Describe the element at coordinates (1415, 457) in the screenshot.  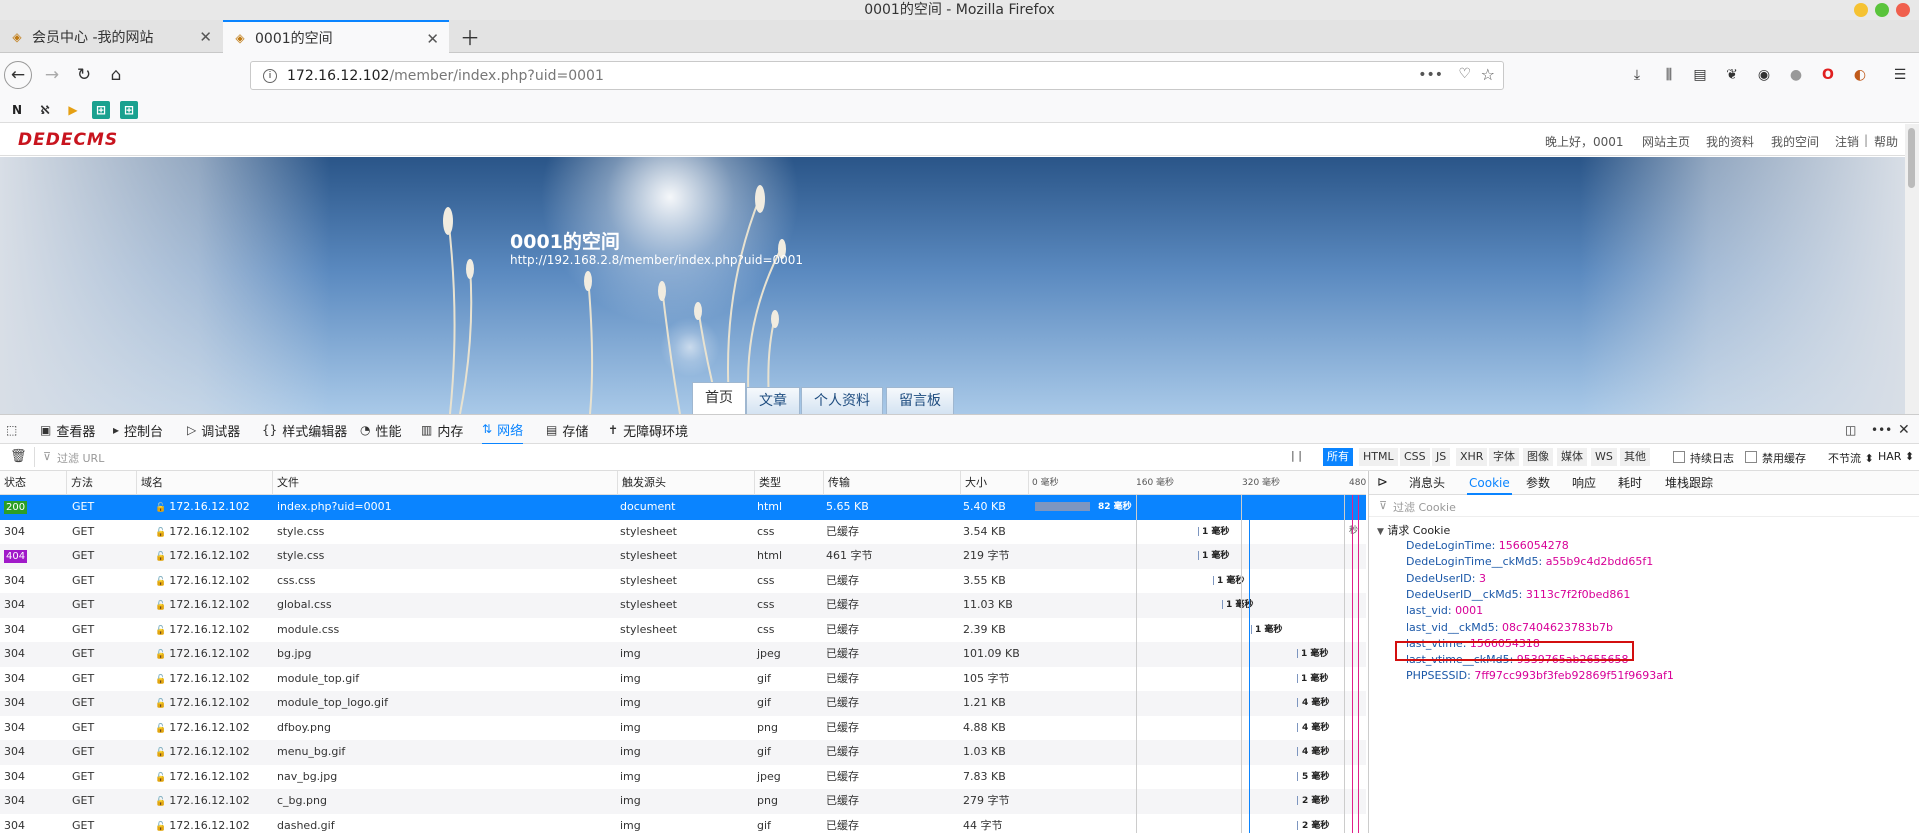
I see `filter-css: CSS` at that location.